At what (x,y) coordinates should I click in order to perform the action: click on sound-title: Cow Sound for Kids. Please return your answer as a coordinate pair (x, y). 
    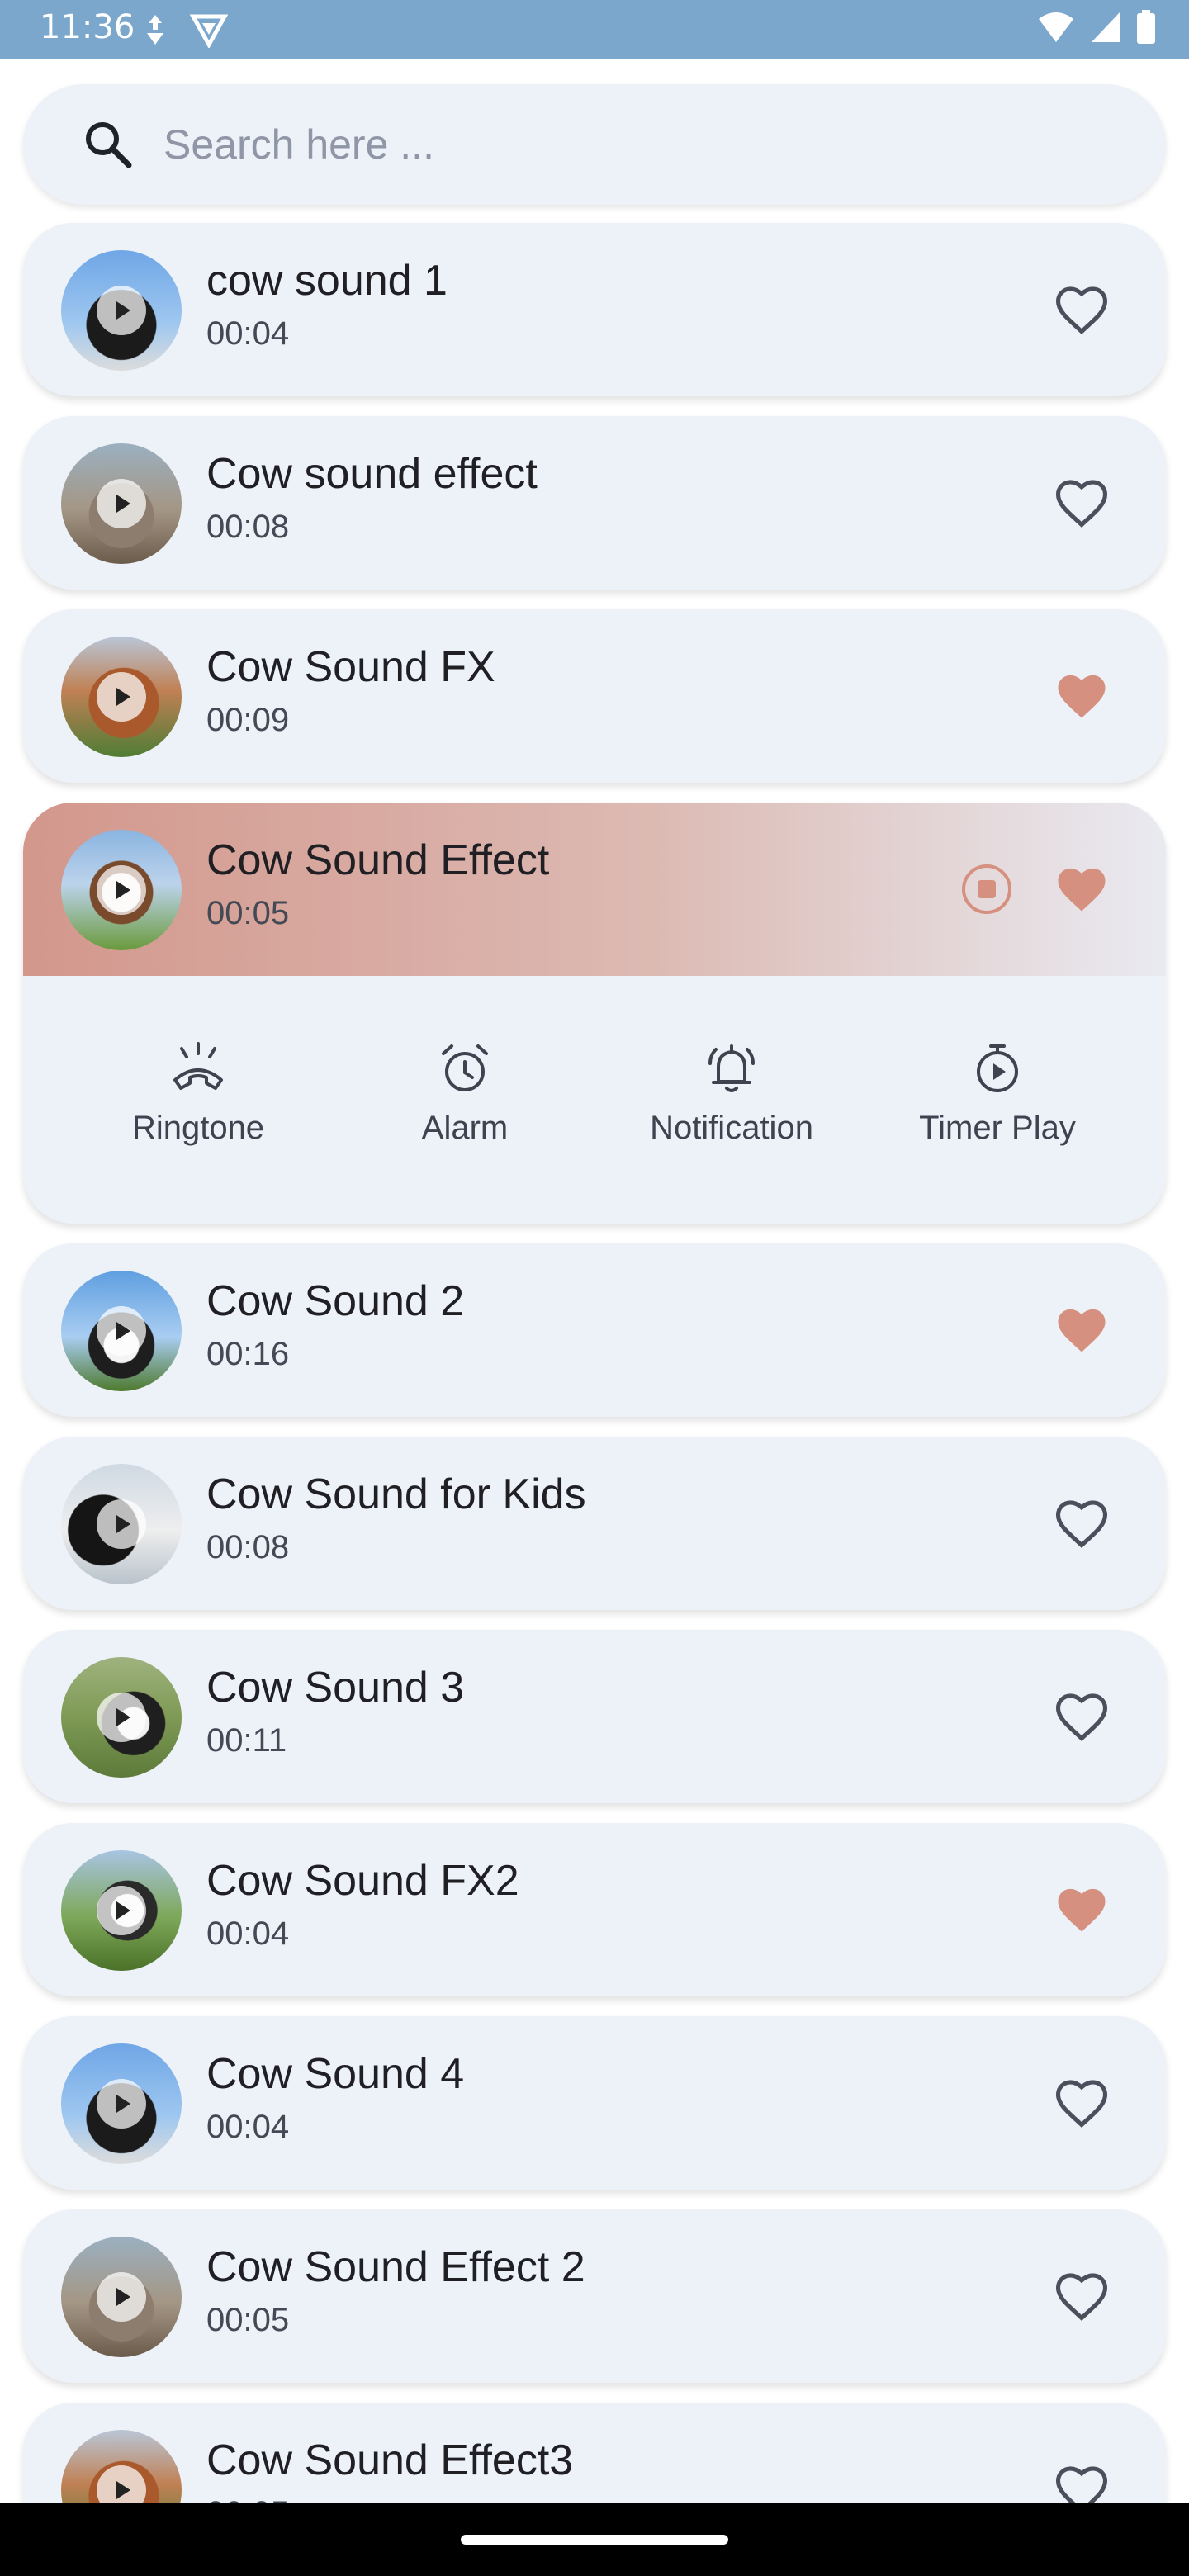
    Looking at the image, I should click on (396, 1494).